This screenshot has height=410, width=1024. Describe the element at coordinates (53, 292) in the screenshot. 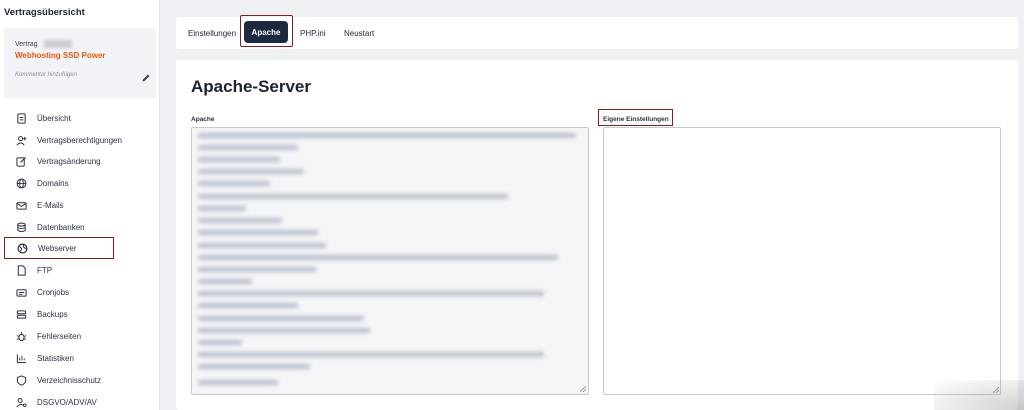

I see `sidebar-item-label: Cronjobs` at that location.